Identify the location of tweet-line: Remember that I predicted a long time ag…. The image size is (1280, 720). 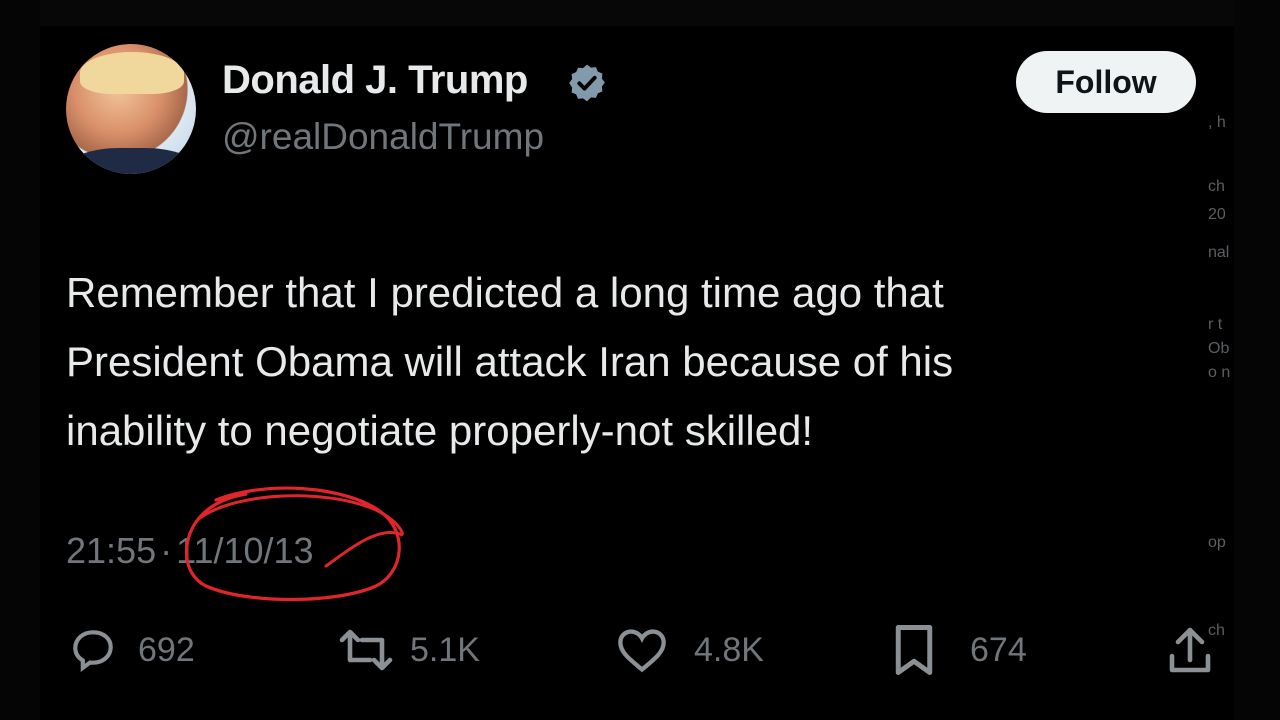
(505, 292).